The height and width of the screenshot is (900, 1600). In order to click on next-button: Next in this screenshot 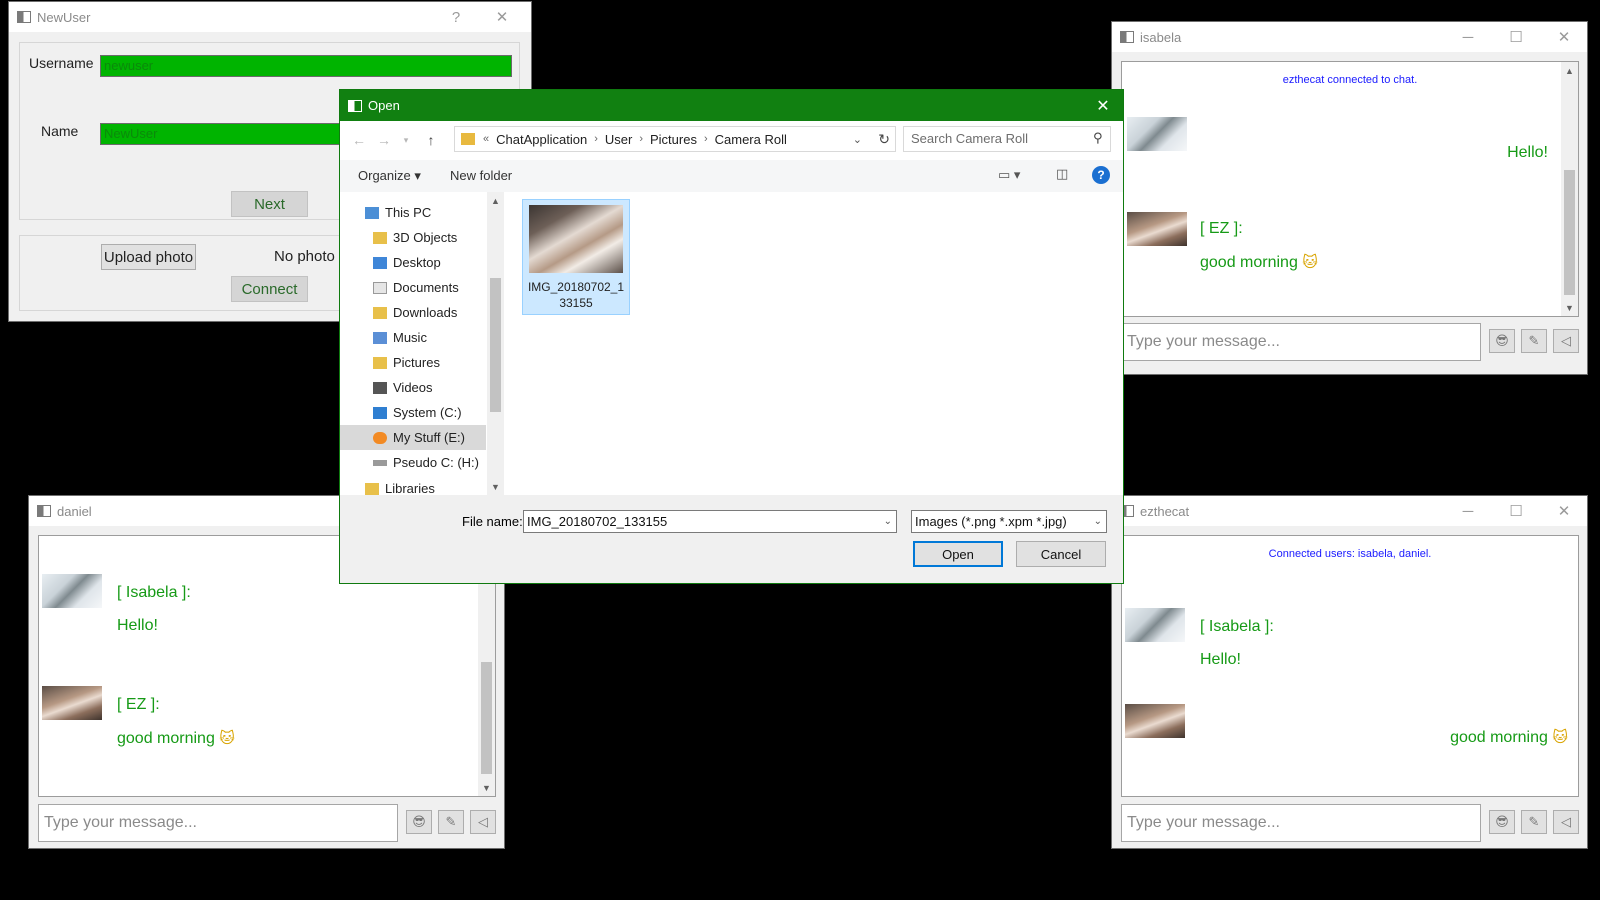, I will do `click(269, 204)`.